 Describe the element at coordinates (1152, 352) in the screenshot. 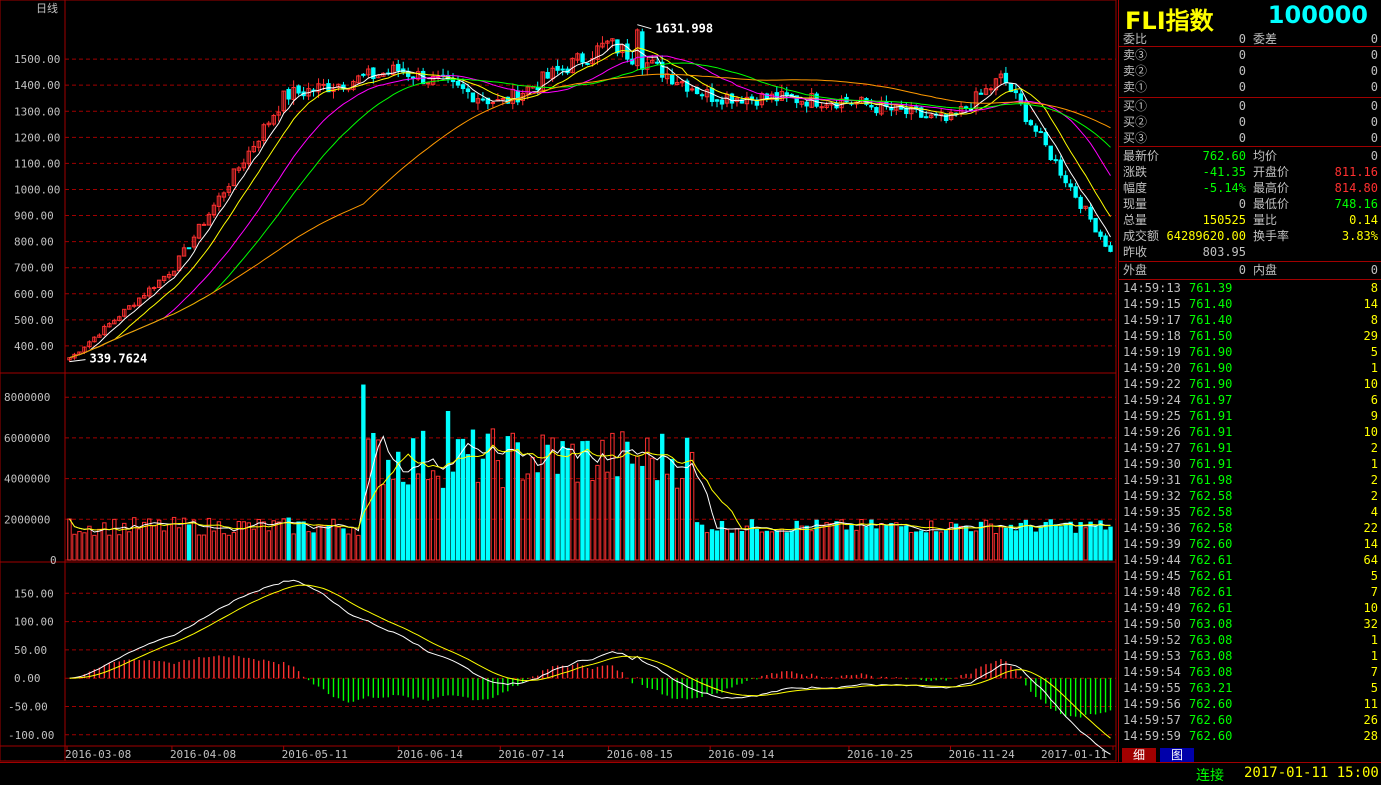

I see `tick-time: 14:59:19` at that location.